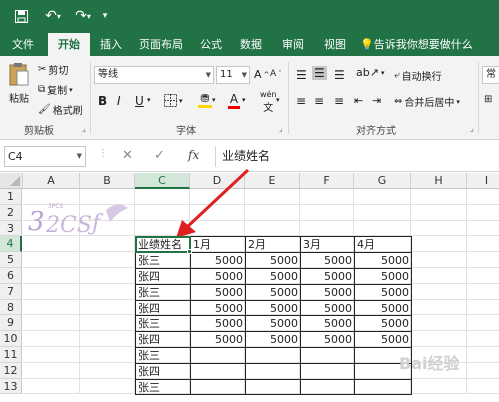 This screenshot has width=499, height=402. Describe the element at coordinates (251, 44) in the screenshot. I see `tab-data: 数据` at that location.